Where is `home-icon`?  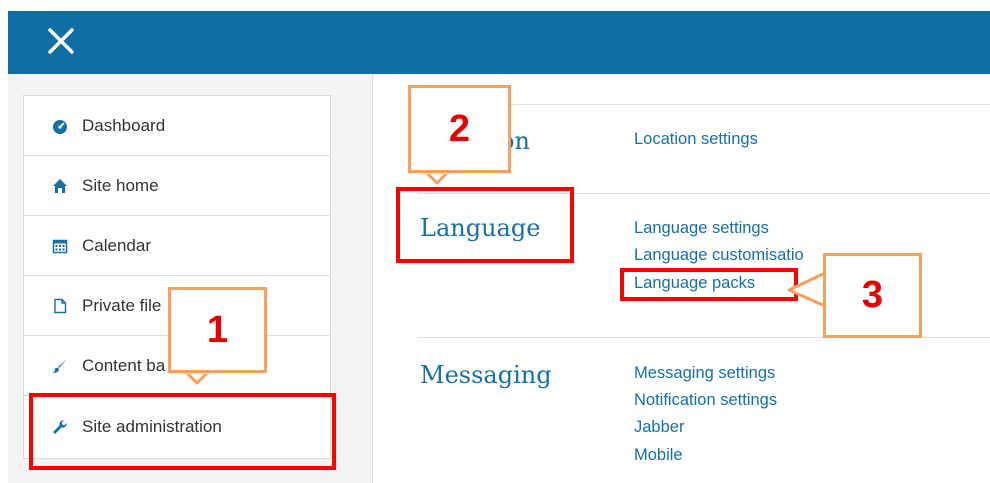 home-icon is located at coordinates (60, 186).